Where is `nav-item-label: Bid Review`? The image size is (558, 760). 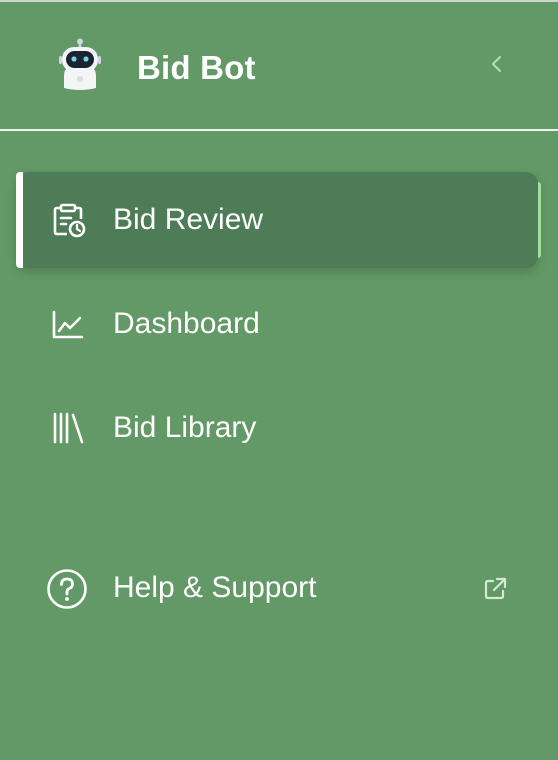
nav-item-label: Bid Review is located at coordinates (188, 219).